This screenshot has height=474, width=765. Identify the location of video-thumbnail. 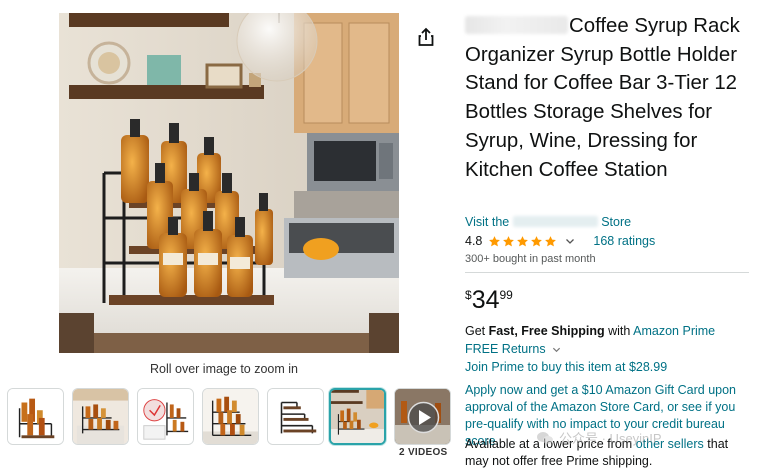
(422, 416).